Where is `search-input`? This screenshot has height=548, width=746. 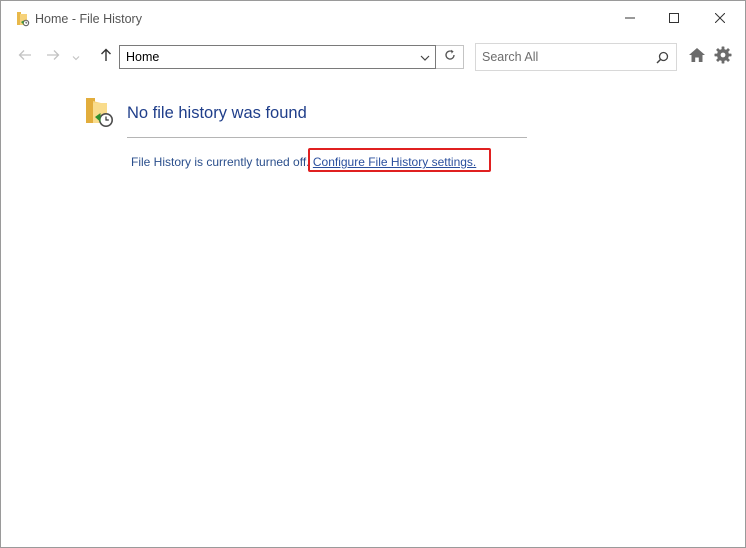 search-input is located at coordinates (563, 57).